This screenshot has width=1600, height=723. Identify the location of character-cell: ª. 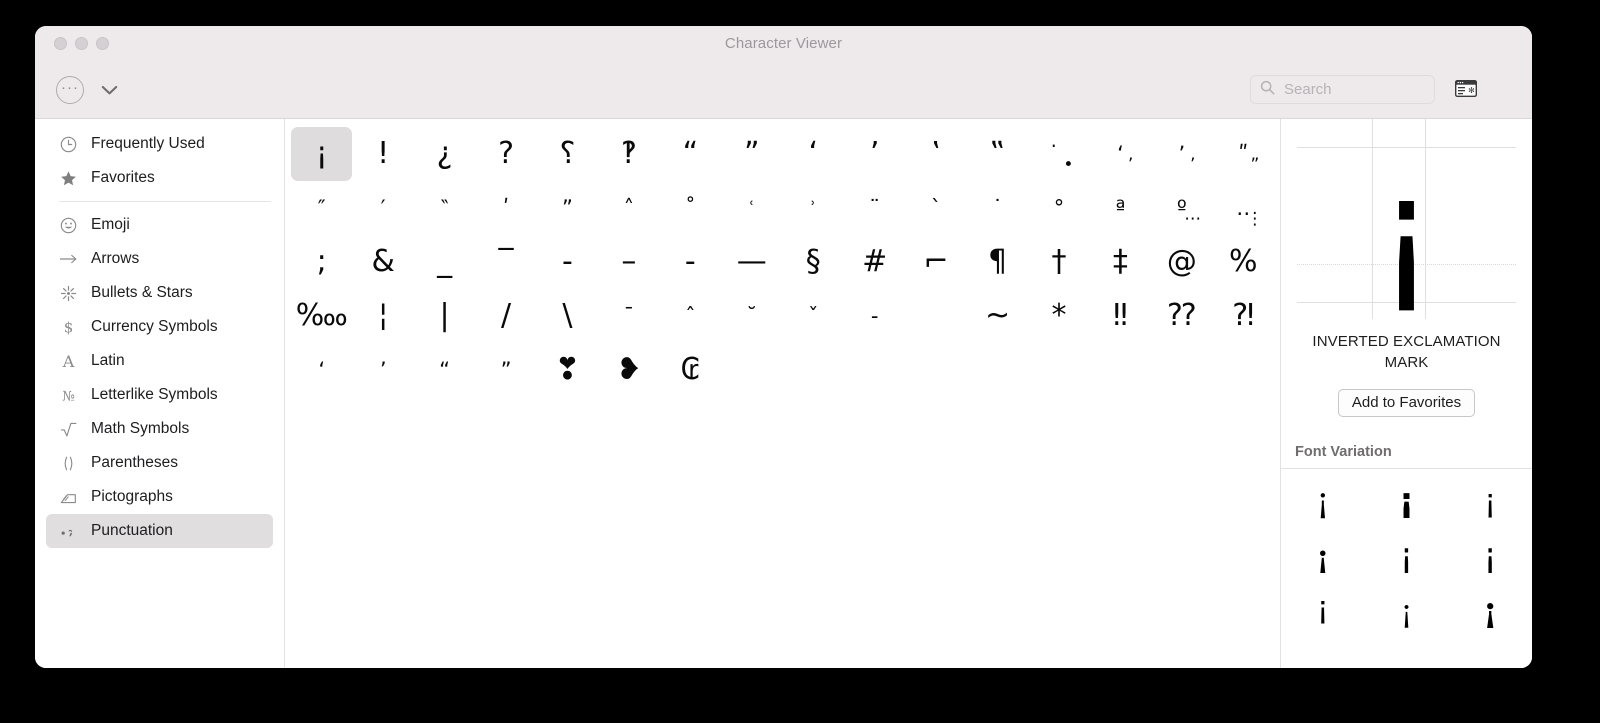
(1120, 208).